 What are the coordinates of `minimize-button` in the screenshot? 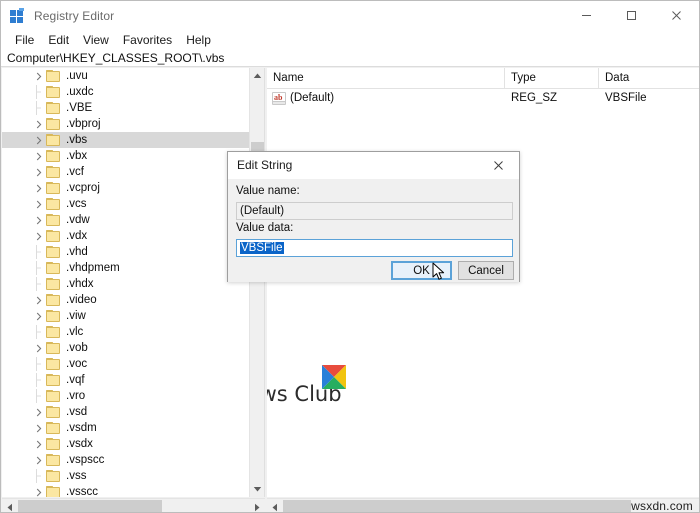 It's located at (586, 15).